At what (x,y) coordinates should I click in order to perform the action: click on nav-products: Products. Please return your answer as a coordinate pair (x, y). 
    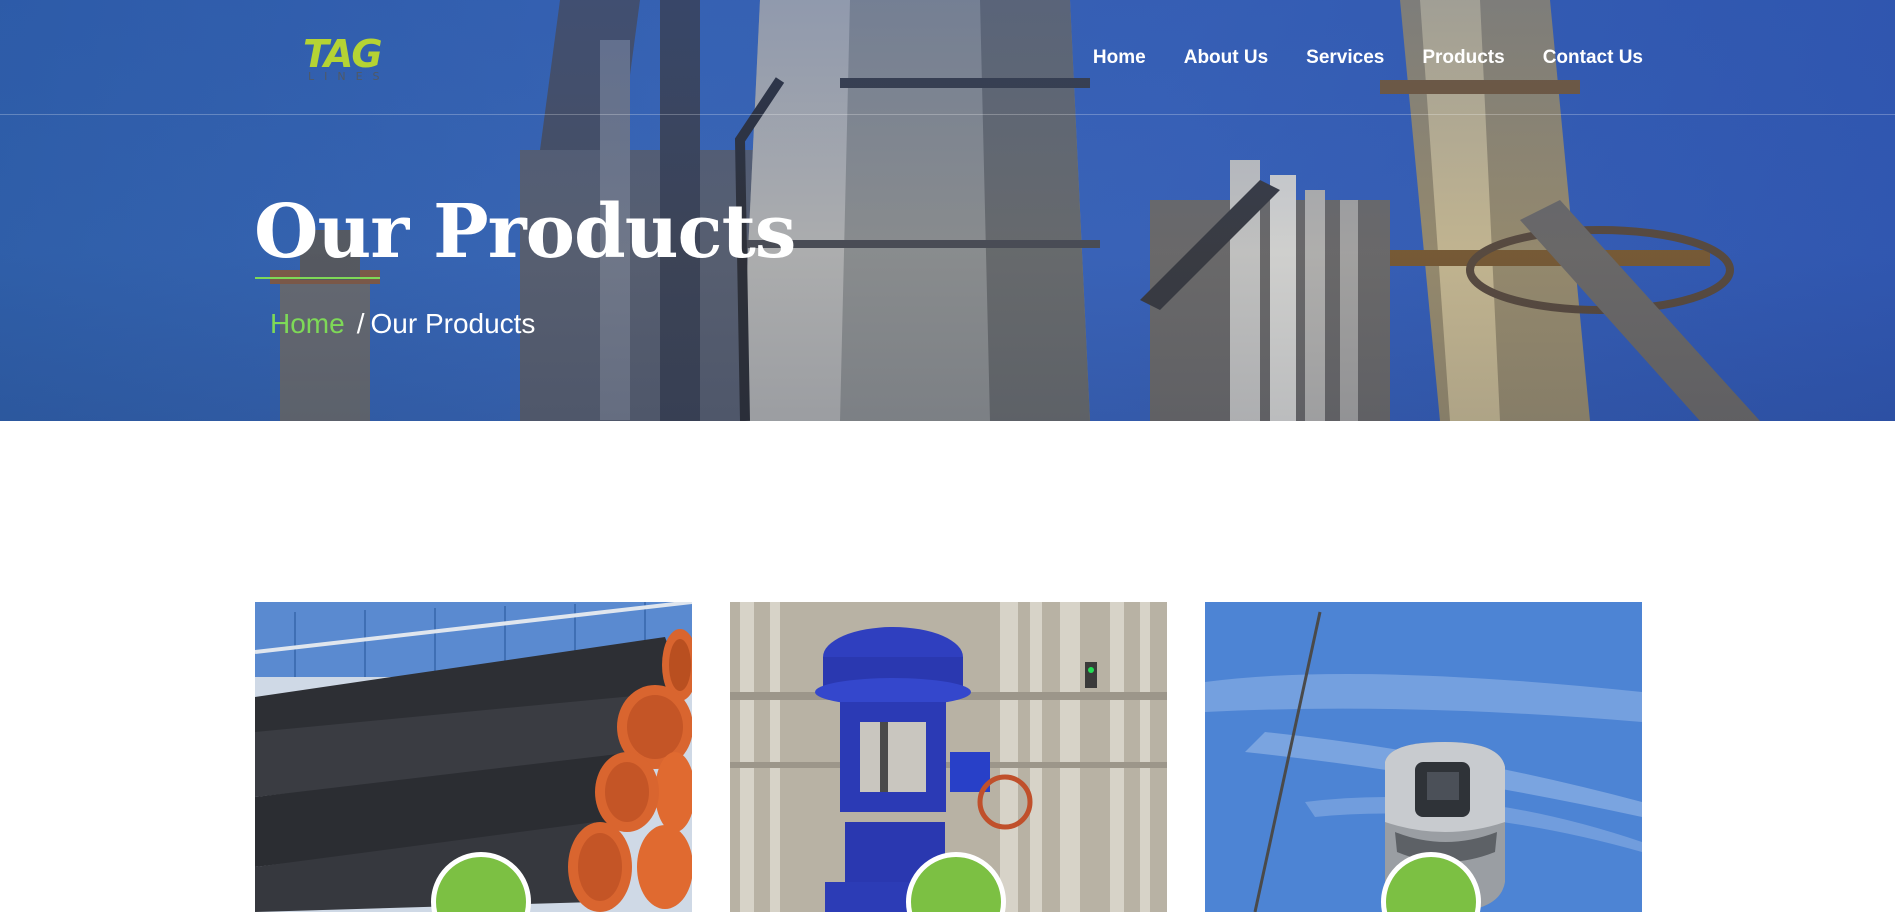
    Looking at the image, I should click on (1463, 58).